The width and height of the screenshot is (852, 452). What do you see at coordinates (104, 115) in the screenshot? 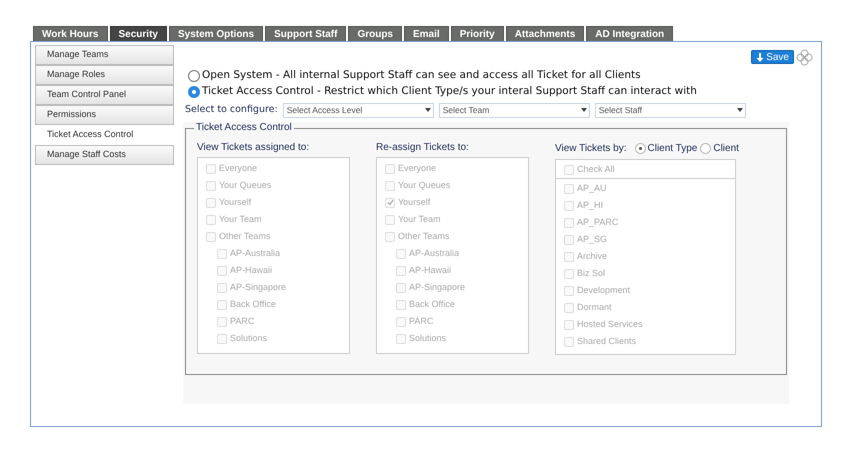
I see `sidebar-item: Permissions` at bounding box center [104, 115].